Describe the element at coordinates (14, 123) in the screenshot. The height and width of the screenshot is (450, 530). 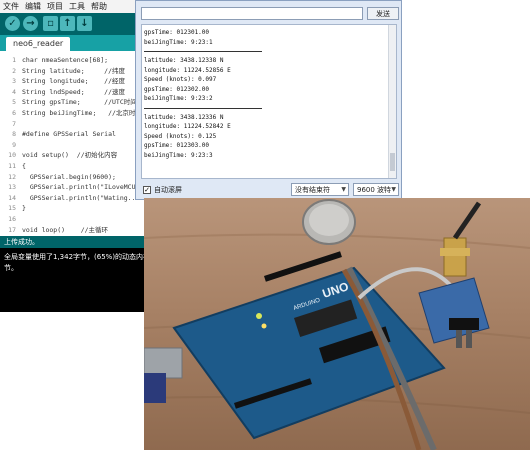
I see `line-number: 7` at that location.